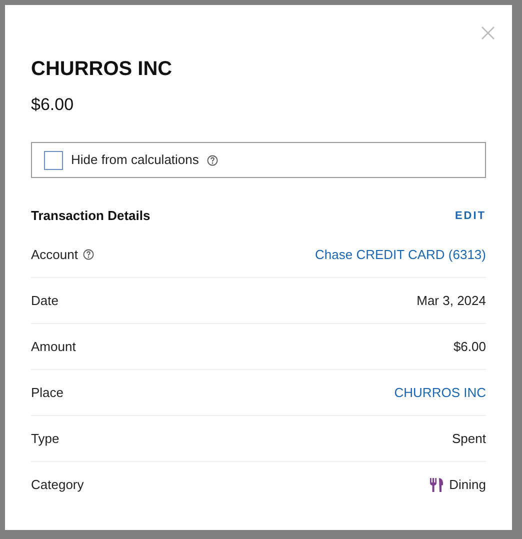 The height and width of the screenshot is (539, 522). What do you see at coordinates (54, 255) in the screenshot?
I see `detail-label: Account` at bounding box center [54, 255].